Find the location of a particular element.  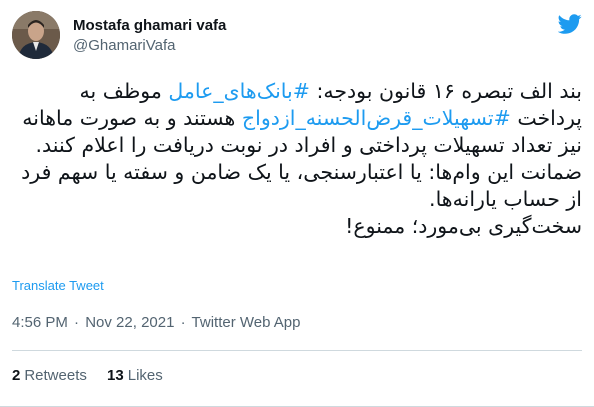

author-handle: @GhamariVafa is located at coordinates (149, 46).